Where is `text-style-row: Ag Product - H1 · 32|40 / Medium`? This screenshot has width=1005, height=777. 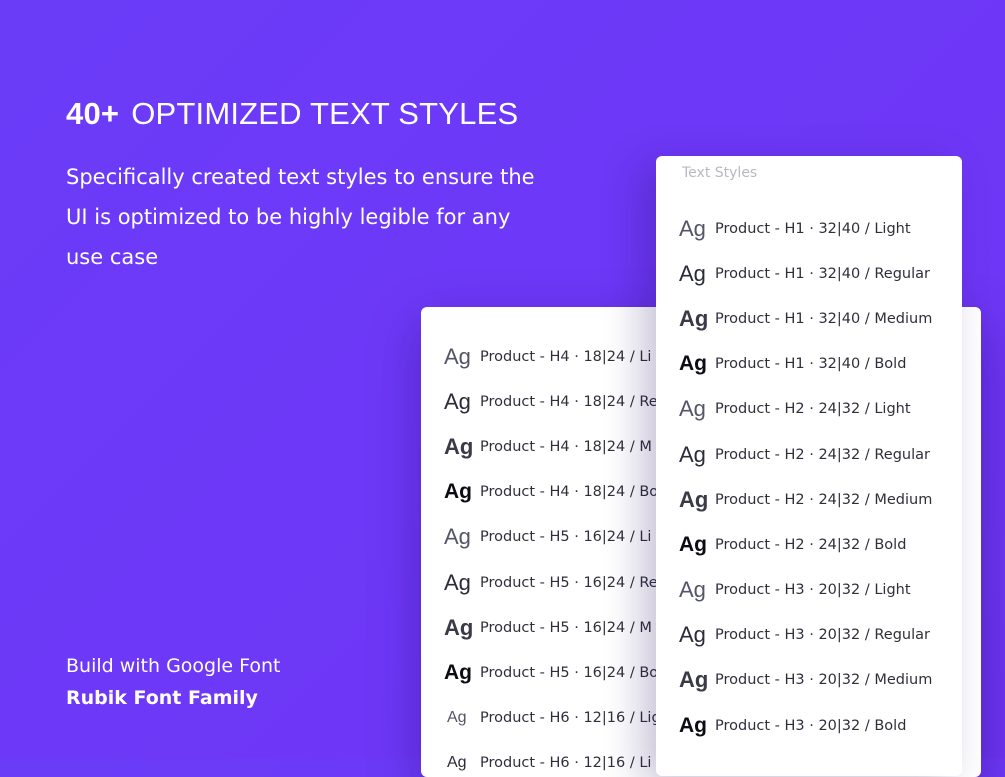 text-style-row: Ag Product - H1 · 32|40 / Medium is located at coordinates (805, 318).